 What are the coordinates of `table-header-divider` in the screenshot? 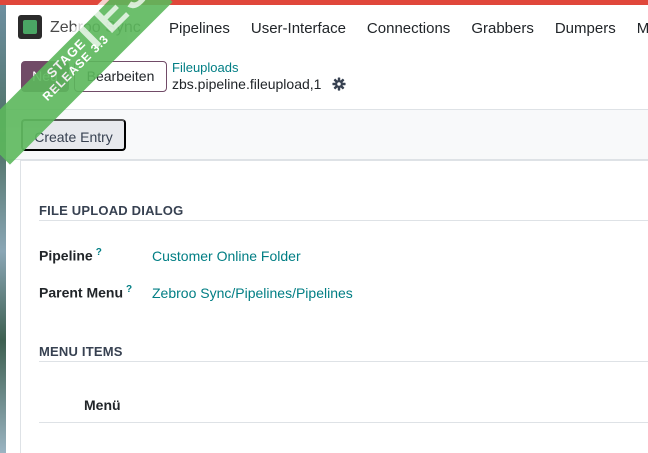 It's located at (343, 422).